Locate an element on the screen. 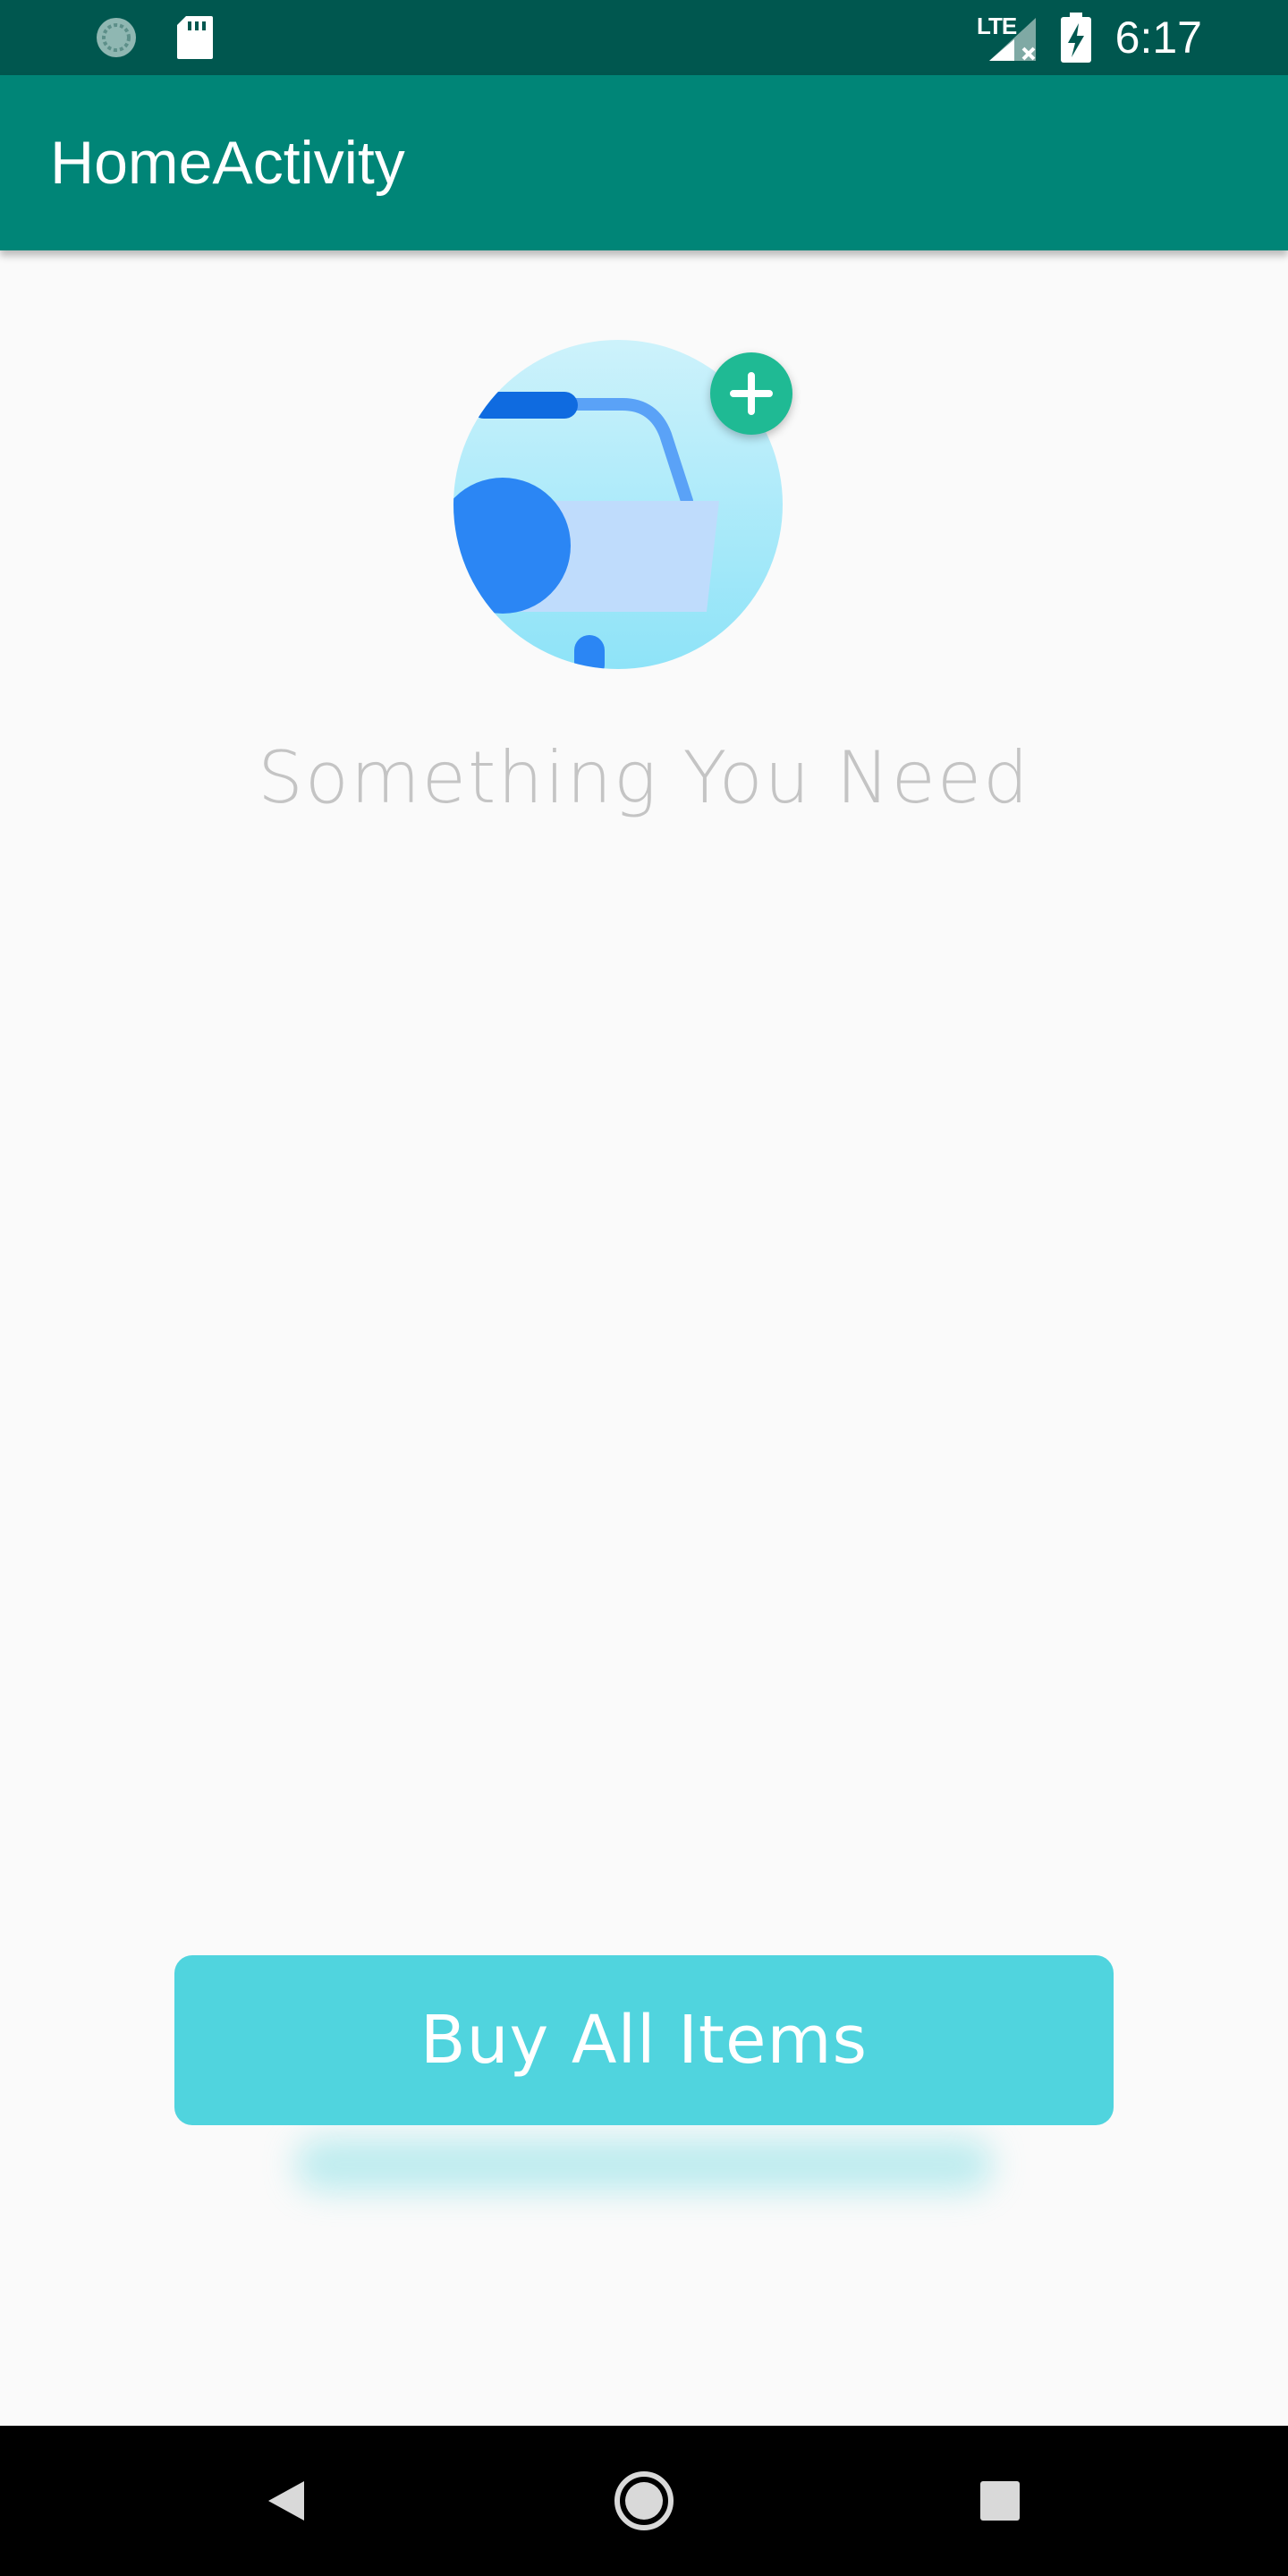 This screenshot has width=1288, height=2576. home-icon is located at coordinates (644, 2501).